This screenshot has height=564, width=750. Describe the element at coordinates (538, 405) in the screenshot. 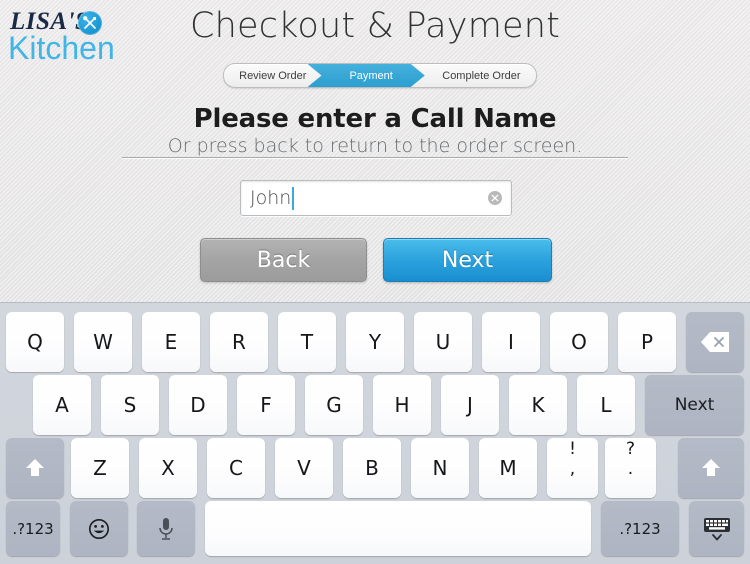

I see `key-k: K` at that location.